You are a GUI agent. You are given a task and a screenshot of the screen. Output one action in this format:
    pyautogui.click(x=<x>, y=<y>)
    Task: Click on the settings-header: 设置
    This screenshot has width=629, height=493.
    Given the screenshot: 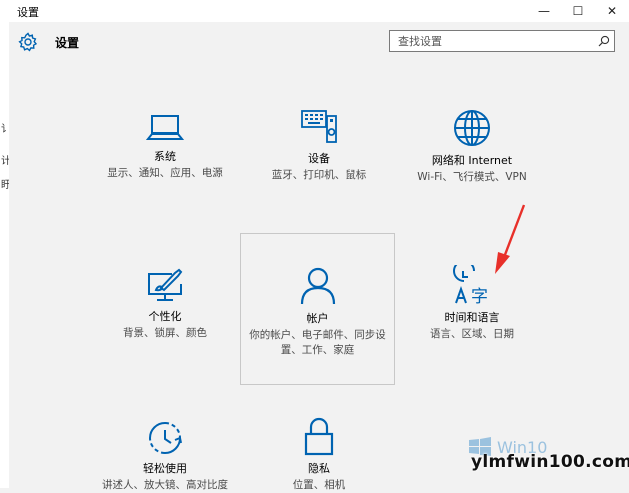 What is the action you would take?
    pyautogui.click(x=319, y=42)
    